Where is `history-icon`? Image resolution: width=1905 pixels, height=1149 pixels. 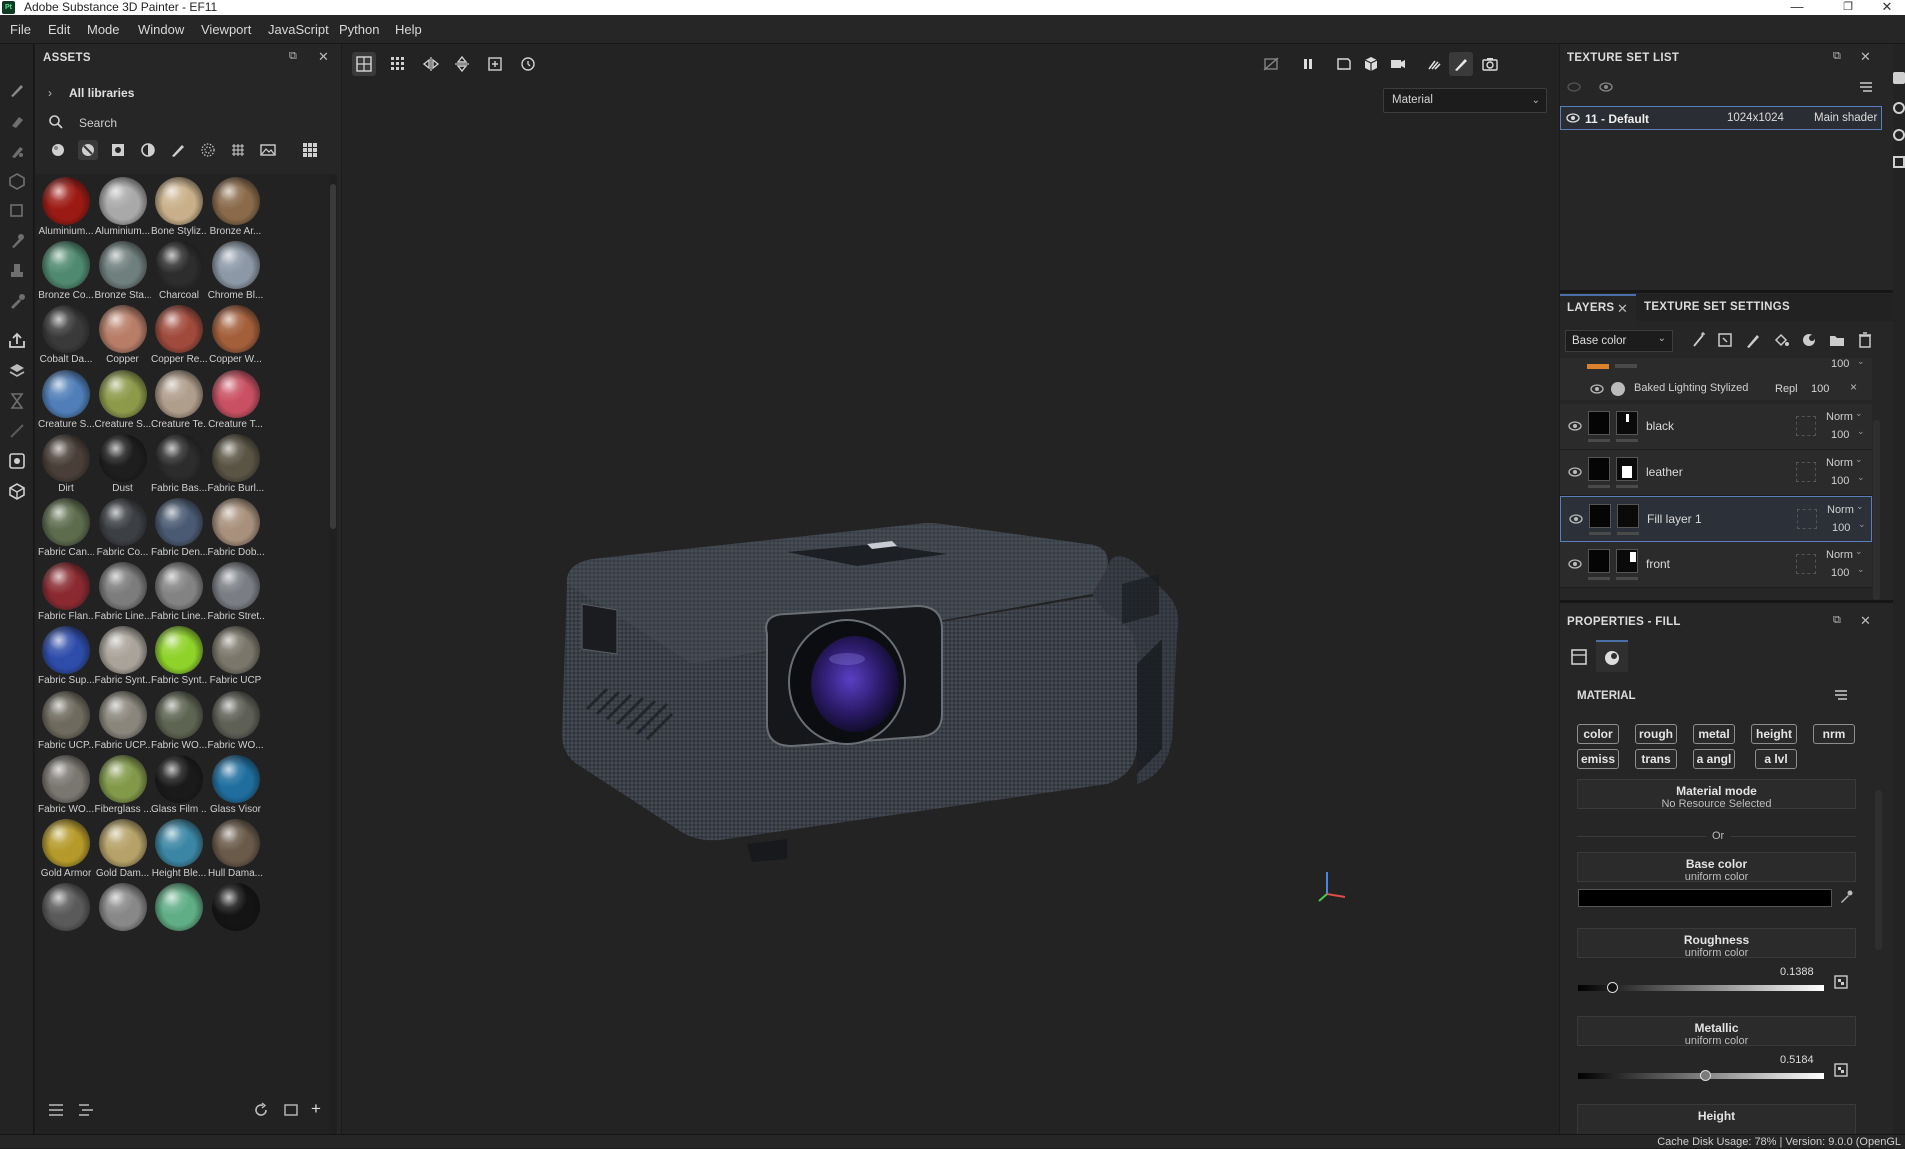 history-icon is located at coordinates (1899, 108).